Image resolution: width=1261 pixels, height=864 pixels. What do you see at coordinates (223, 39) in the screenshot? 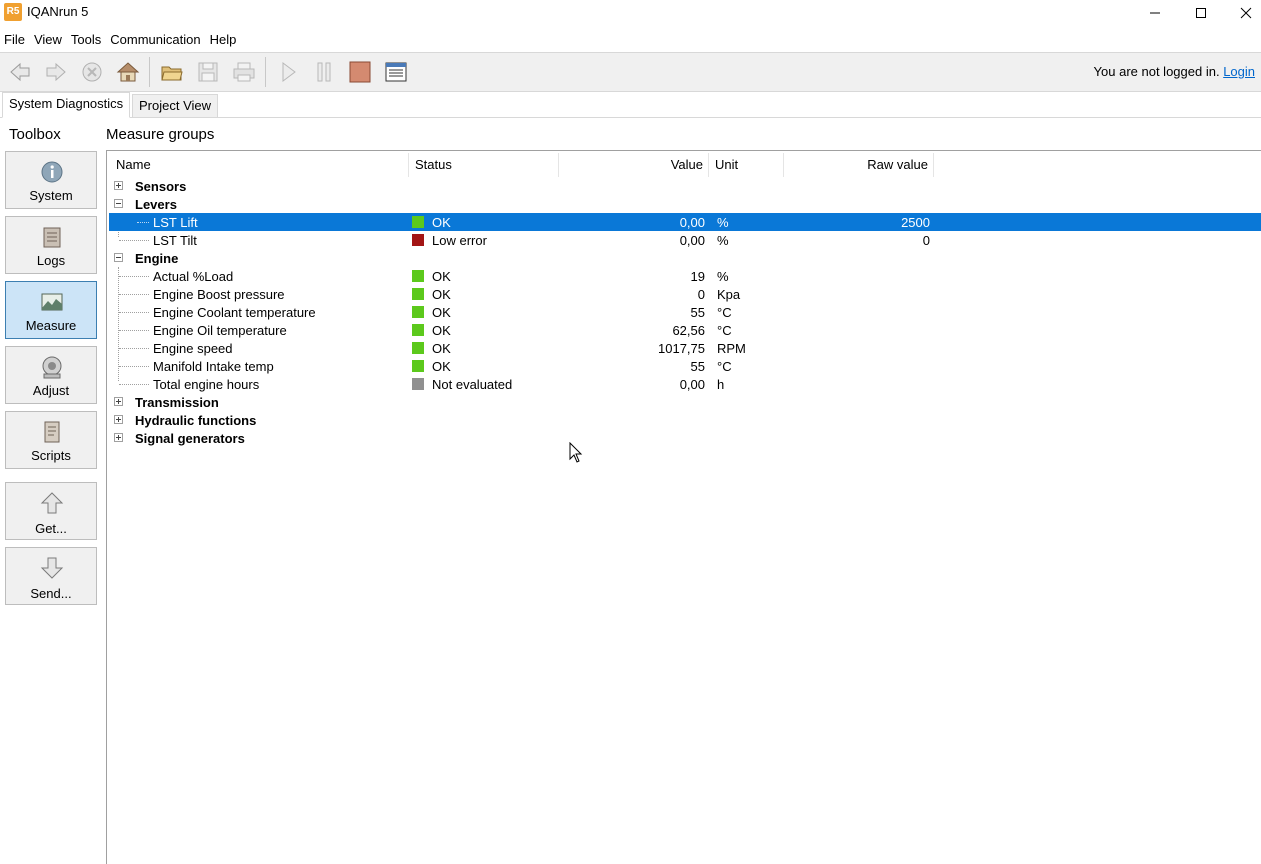
I see `menu-help: Help` at bounding box center [223, 39].